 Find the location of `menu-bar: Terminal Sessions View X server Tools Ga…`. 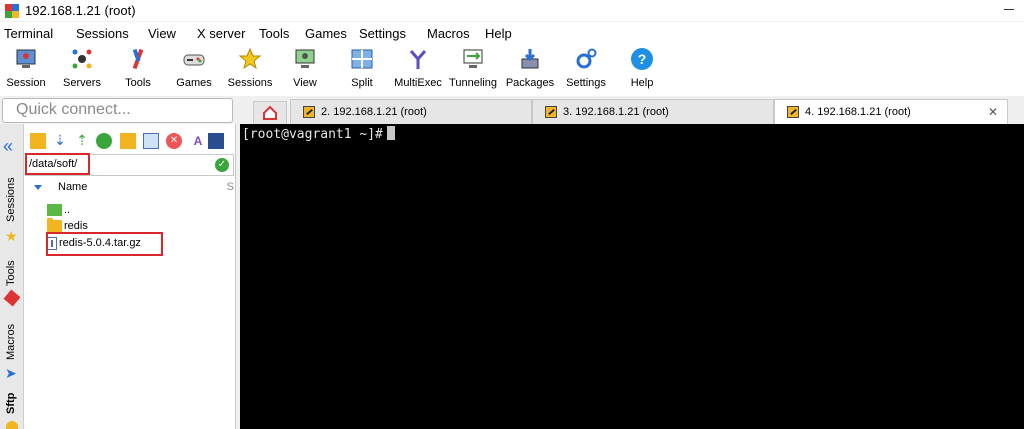

menu-bar: Terminal Sessions View X server Tools Ga… is located at coordinates (512, 33).